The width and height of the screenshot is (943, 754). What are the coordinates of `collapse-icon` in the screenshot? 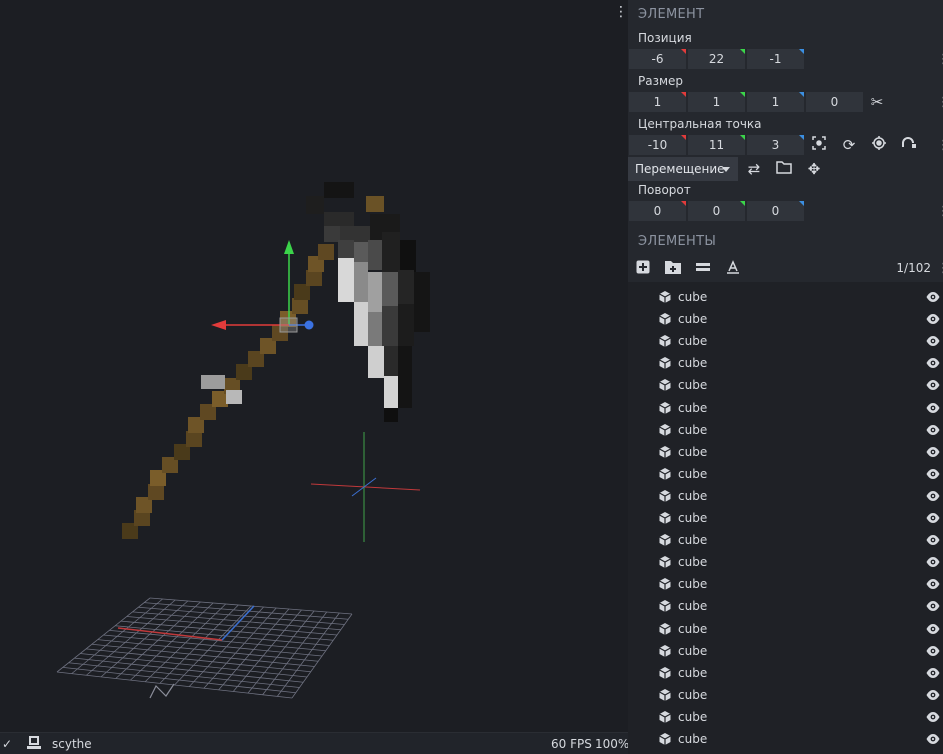 It's located at (703, 268).